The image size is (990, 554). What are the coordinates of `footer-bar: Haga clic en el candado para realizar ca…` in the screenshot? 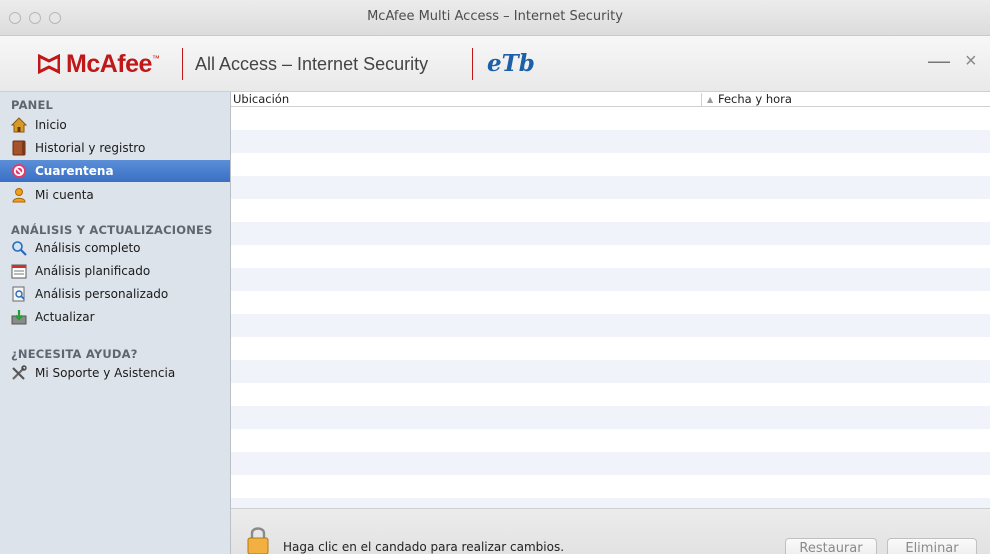 It's located at (610, 531).